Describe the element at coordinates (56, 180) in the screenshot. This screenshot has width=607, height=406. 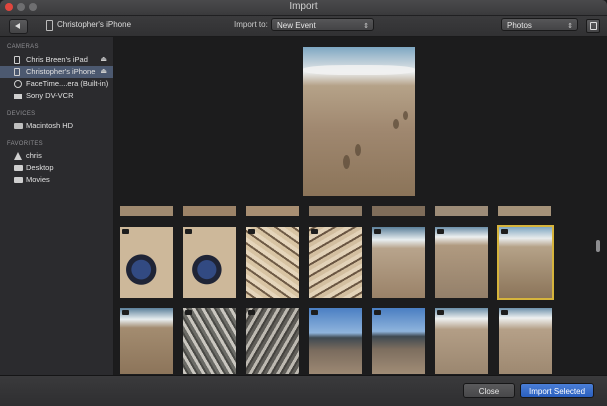
I see `sidebar-item-movies: Movies` at that location.